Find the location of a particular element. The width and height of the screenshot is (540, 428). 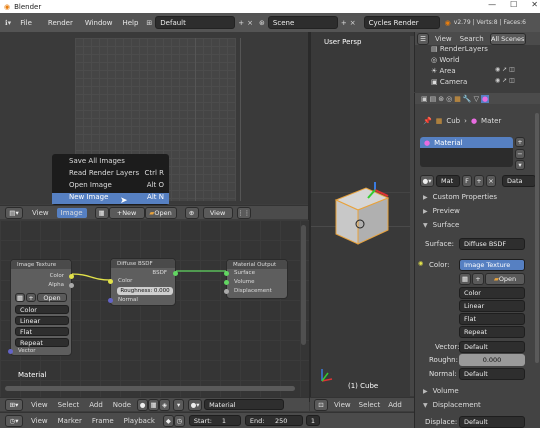

editor-type-timeline-icon: ◷▾ is located at coordinates (14, 420).